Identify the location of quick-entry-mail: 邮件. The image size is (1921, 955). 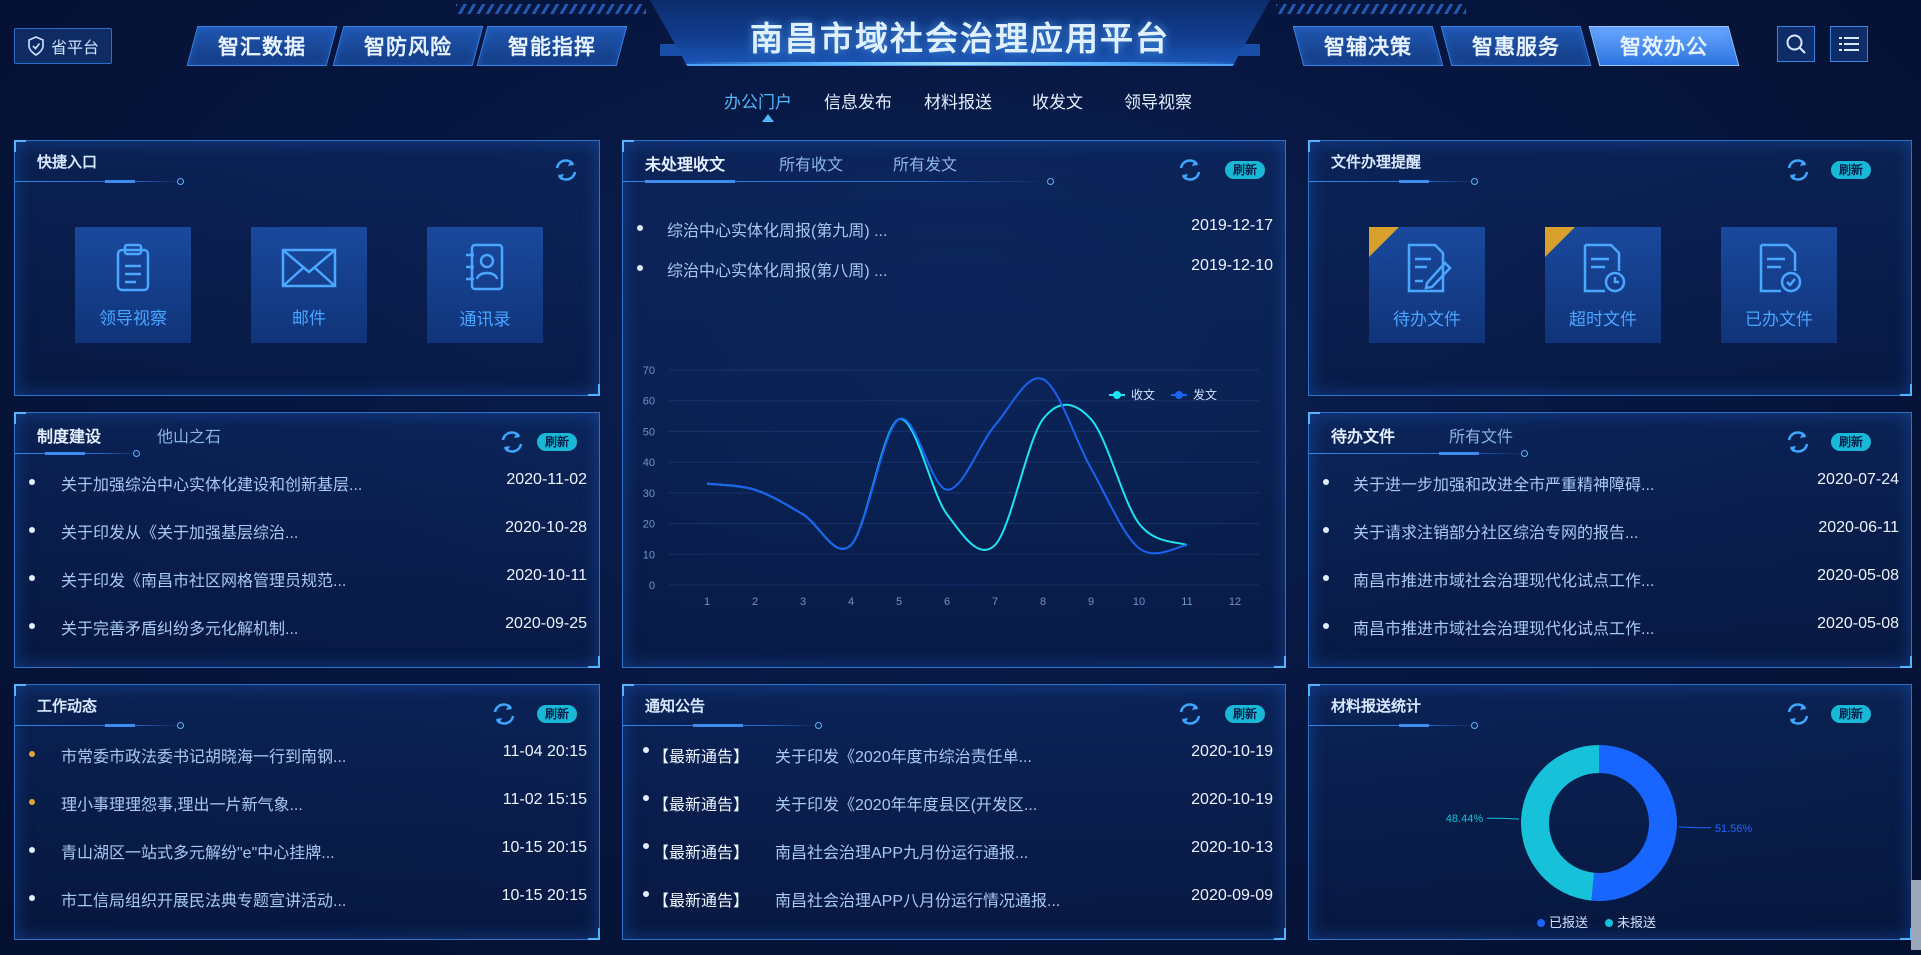
(309, 285).